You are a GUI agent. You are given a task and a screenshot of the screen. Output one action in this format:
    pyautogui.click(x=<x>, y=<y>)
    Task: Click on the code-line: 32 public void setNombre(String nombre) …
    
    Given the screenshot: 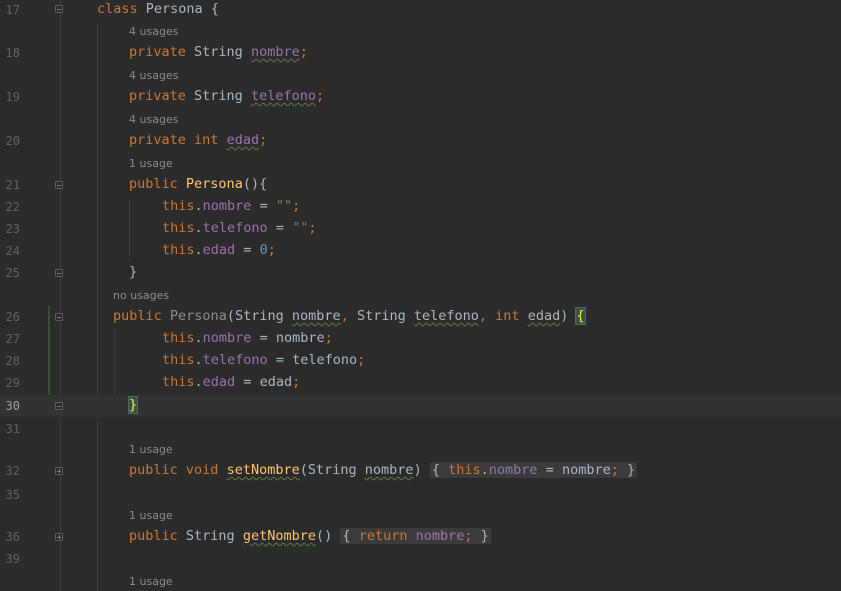 What is the action you would take?
    pyautogui.click(x=420, y=471)
    